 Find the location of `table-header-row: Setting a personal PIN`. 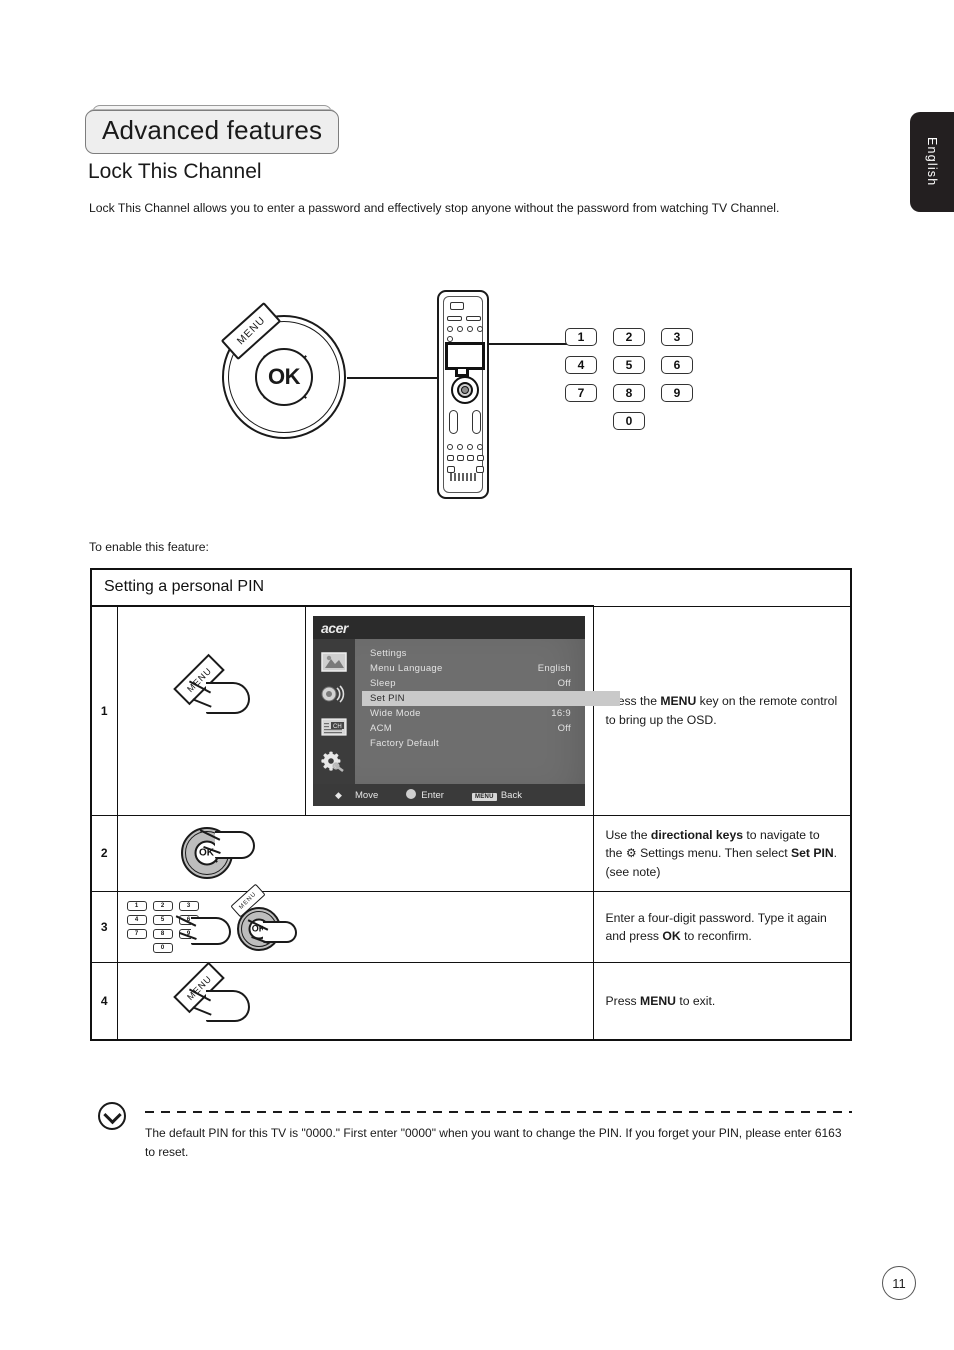

table-header-row: Setting a personal PIN is located at coordinates (471, 588).